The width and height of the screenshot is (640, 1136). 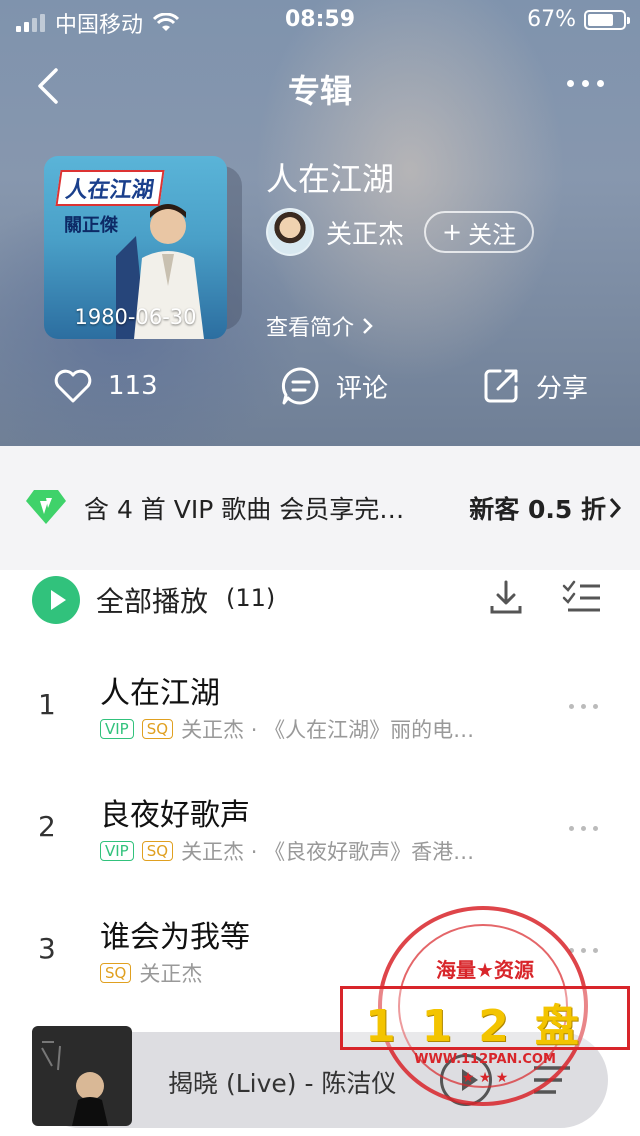 I want to click on track-title: 人在江湖, so click(x=160, y=693).